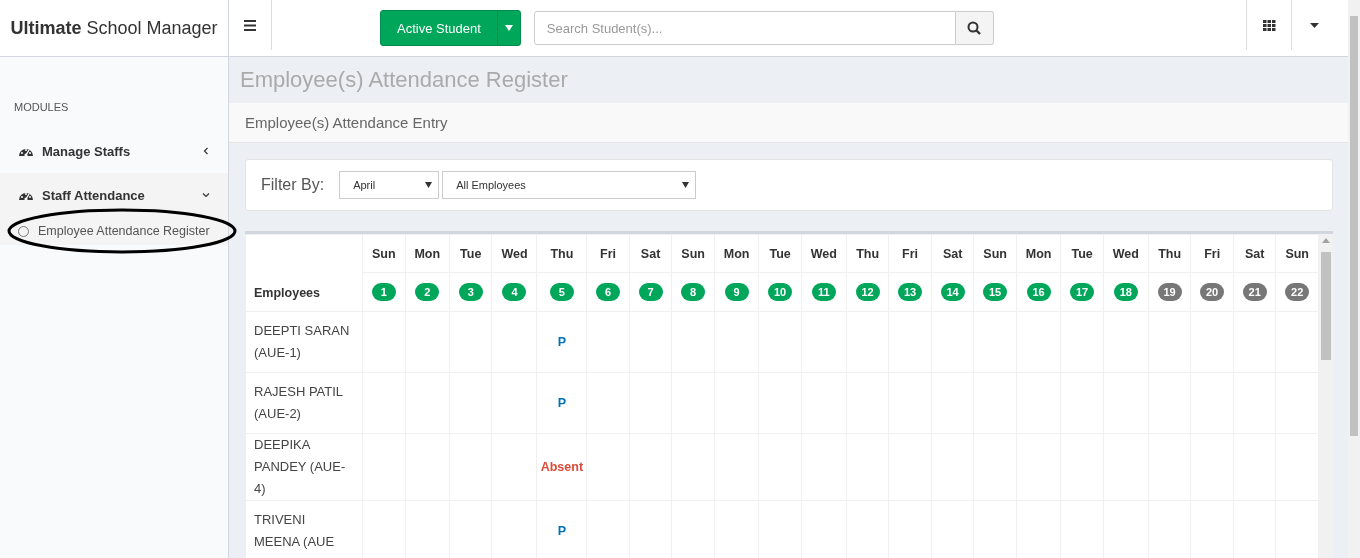 The height and width of the screenshot is (558, 1360). Describe the element at coordinates (206, 195) in the screenshot. I see `chevron-down-icon` at that location.